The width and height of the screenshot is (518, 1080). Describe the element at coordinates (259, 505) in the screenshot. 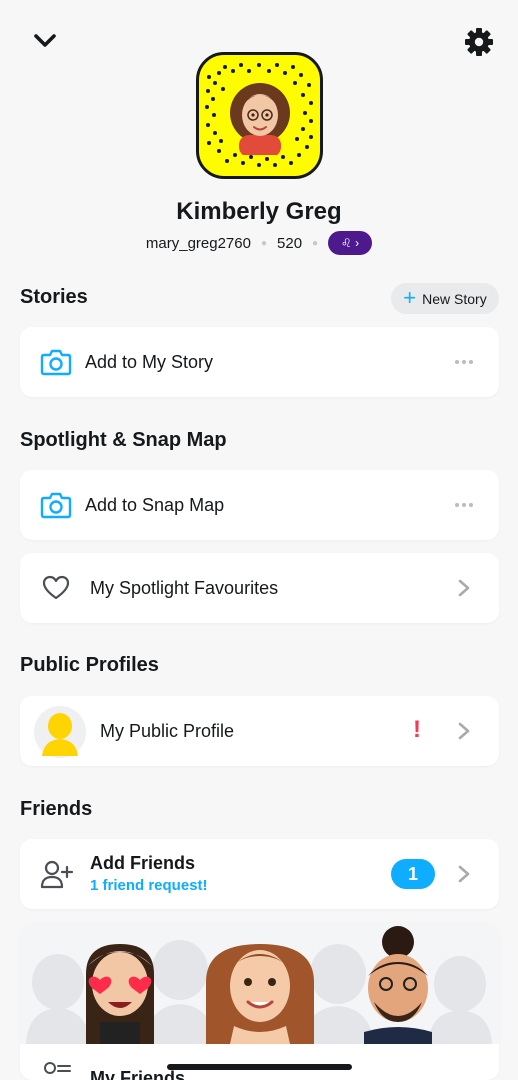

I see `add-to-snap-map-row: Add to Snap Map` at that location.